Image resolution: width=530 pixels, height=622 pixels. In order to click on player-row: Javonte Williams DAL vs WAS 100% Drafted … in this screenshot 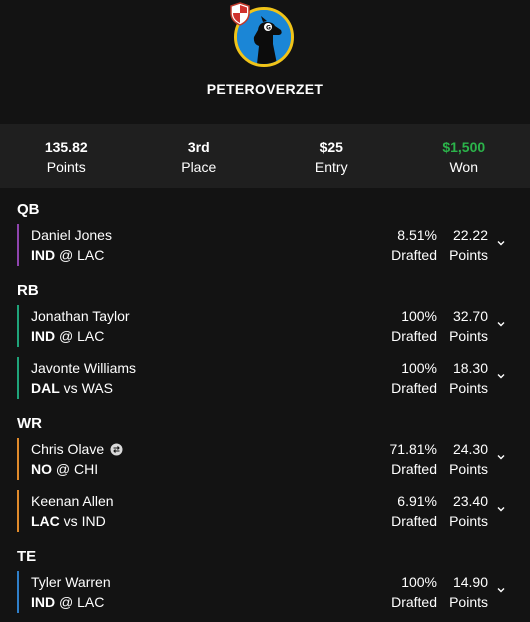, I will do `click(267, 378)`.